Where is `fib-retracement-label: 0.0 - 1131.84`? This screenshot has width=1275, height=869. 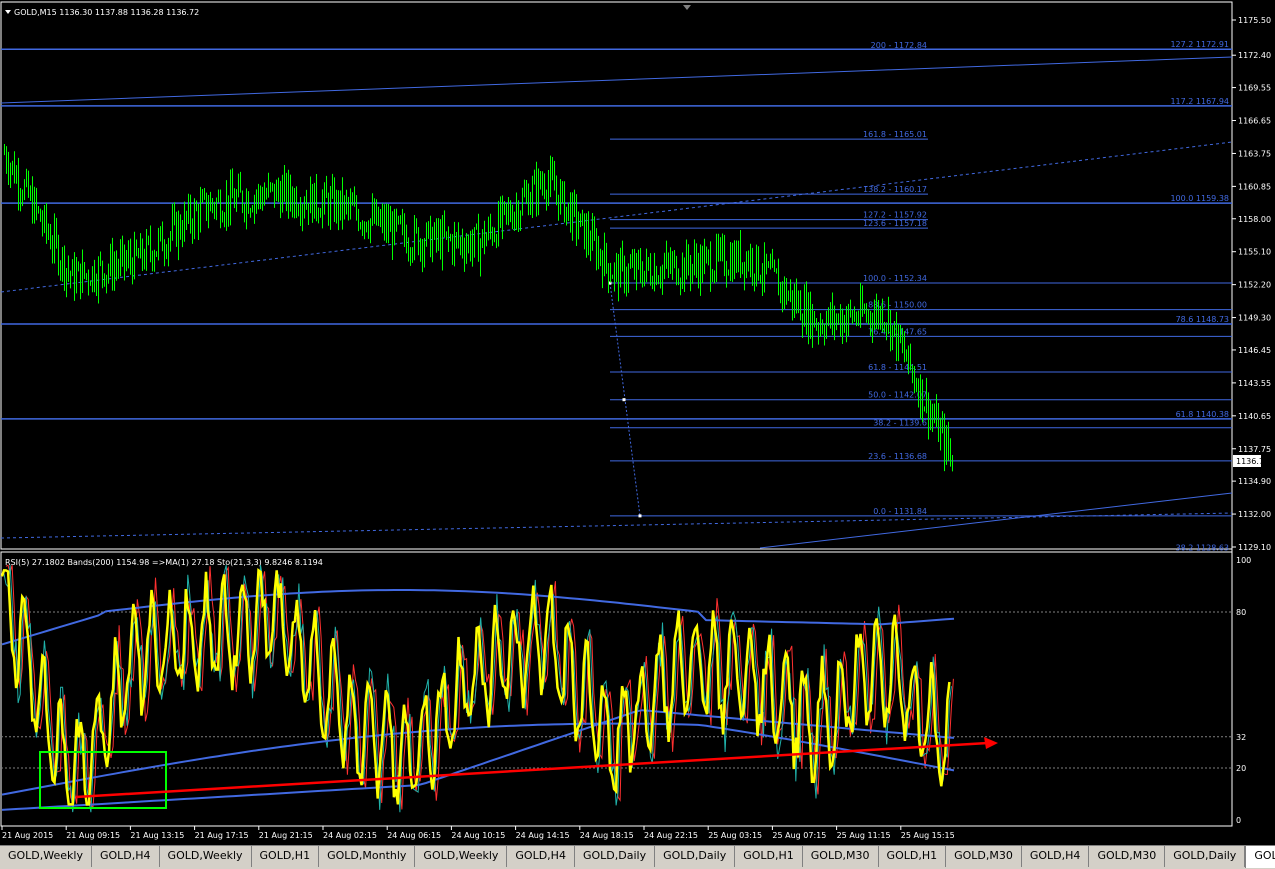
fib-retracement-label: 0.0 - 1131.84 is located at coordinates (900, 511).